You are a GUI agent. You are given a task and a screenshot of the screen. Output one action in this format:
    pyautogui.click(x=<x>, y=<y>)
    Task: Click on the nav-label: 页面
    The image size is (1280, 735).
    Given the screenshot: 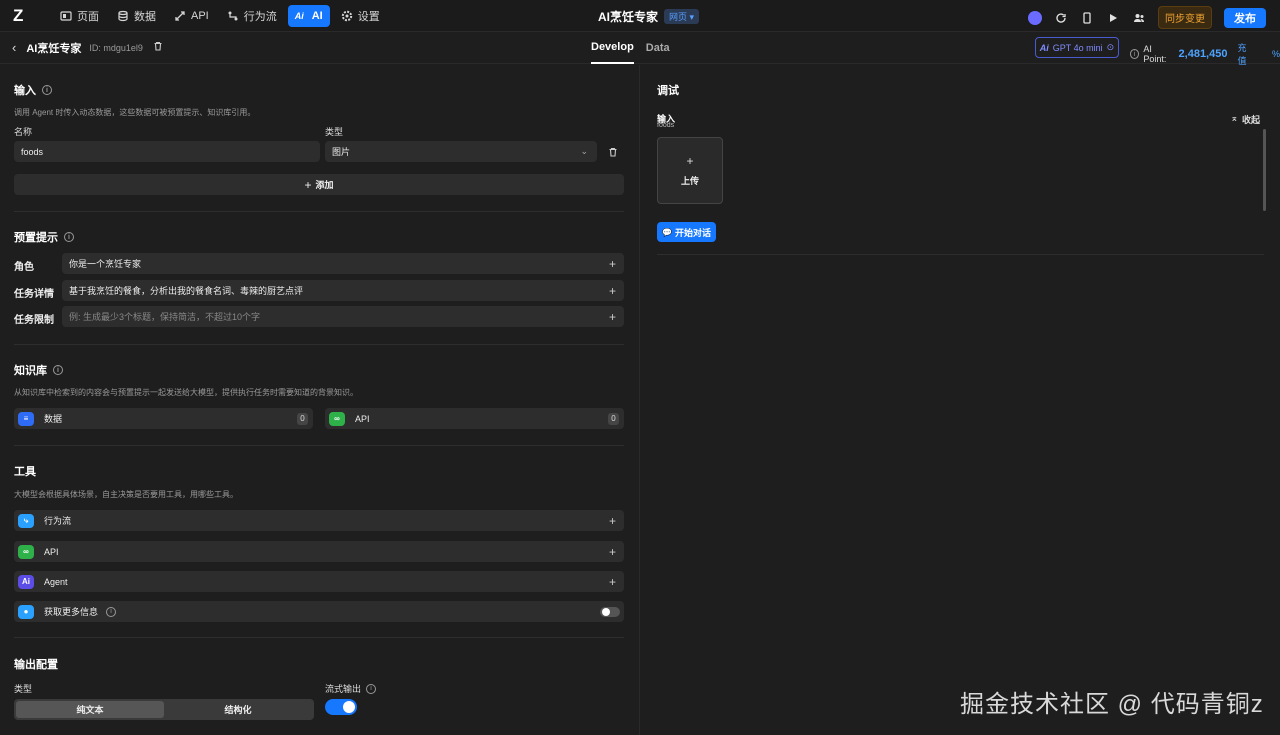 What is the action you would take?
    pyautogui.click(x=88, y=16)
    